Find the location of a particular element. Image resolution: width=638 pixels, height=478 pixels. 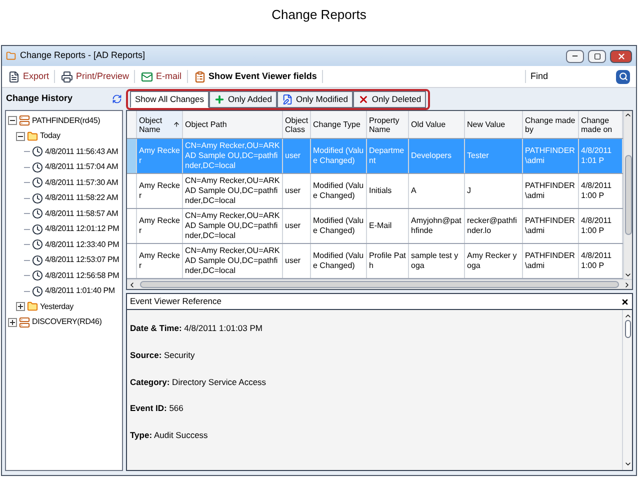

tree-item: 4/8/2011 11:58:22 AM is located at coordinates (81, 198).